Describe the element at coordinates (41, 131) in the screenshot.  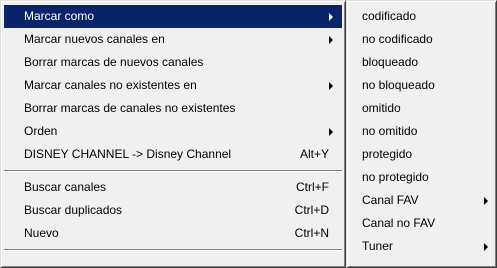
I see `menu-item-label: Orden` at that location.